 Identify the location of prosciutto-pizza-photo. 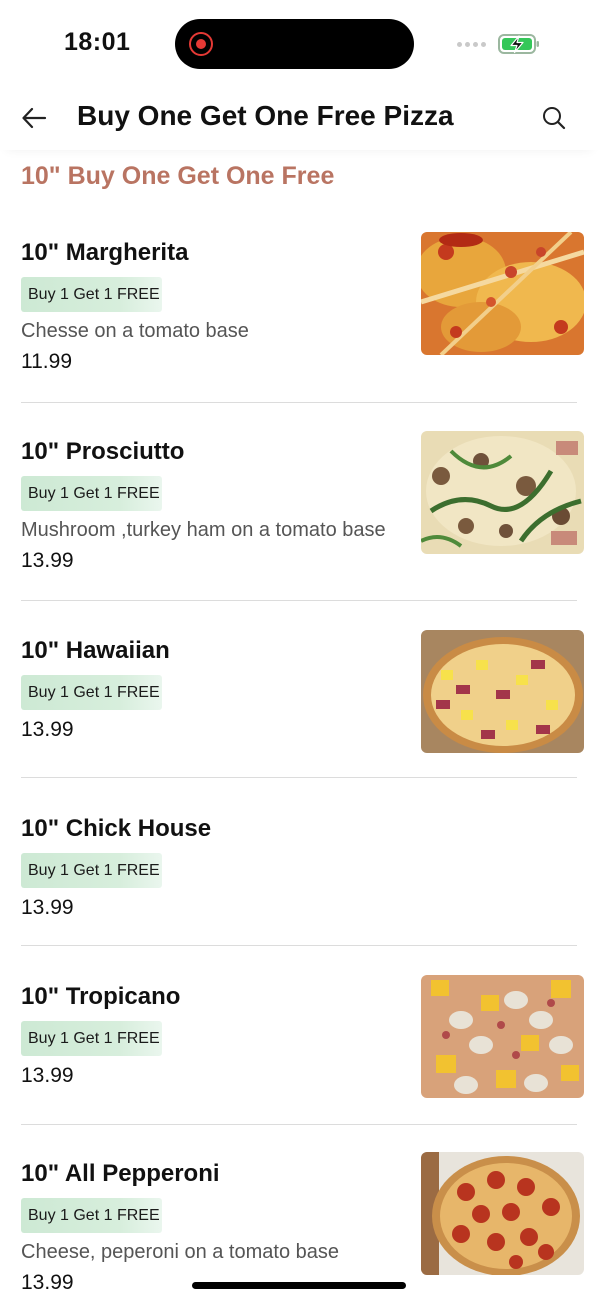
(502, 492).